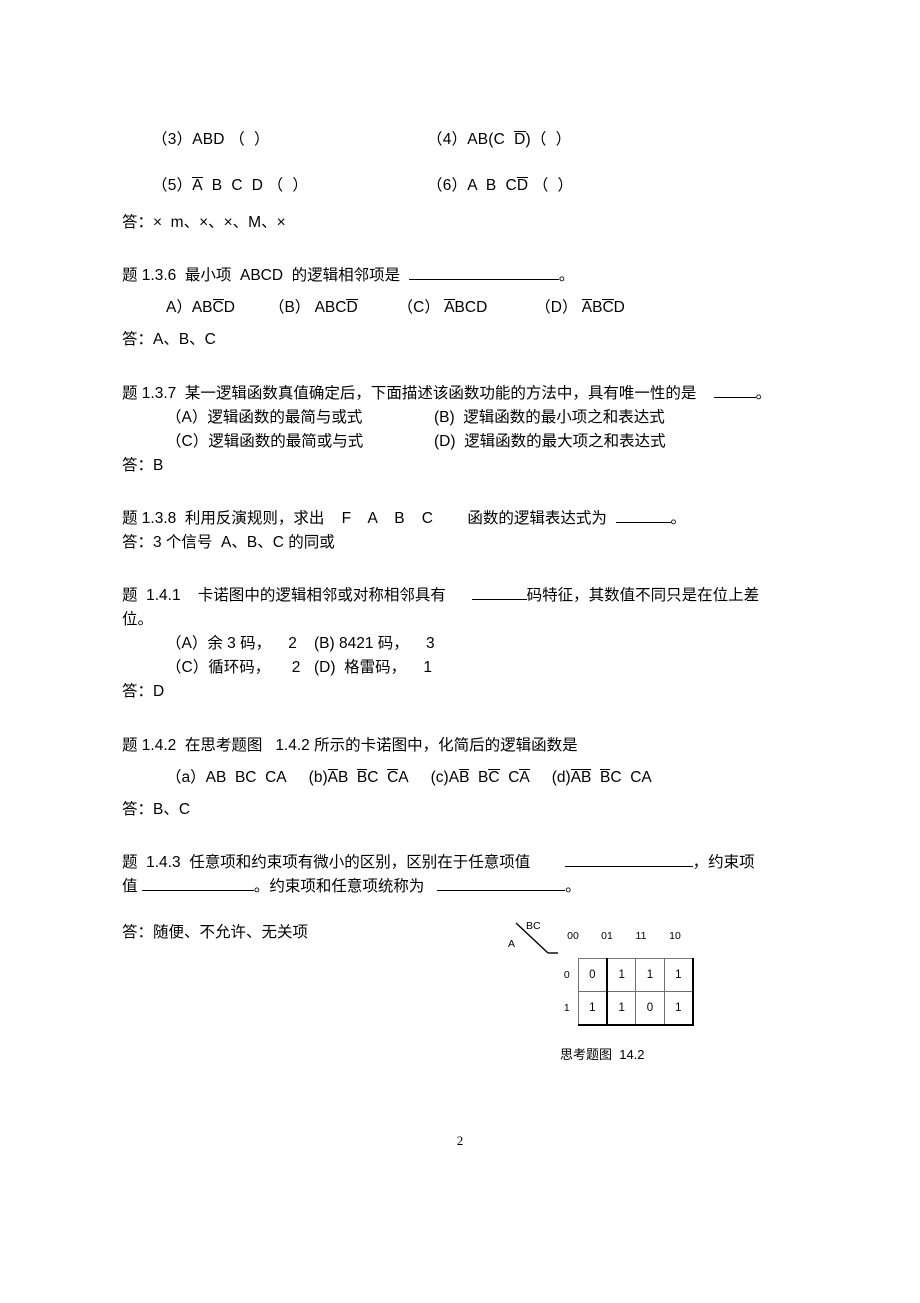 The height and width of the screenshot is (1303, 920). I want to click on option-c: （C） ABCD, so click(442, 308).